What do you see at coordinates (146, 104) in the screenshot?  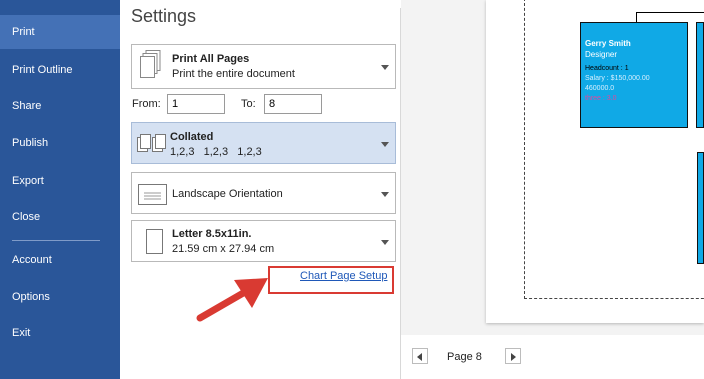 I see `from-label: From:` at bounding box center [146, 104].